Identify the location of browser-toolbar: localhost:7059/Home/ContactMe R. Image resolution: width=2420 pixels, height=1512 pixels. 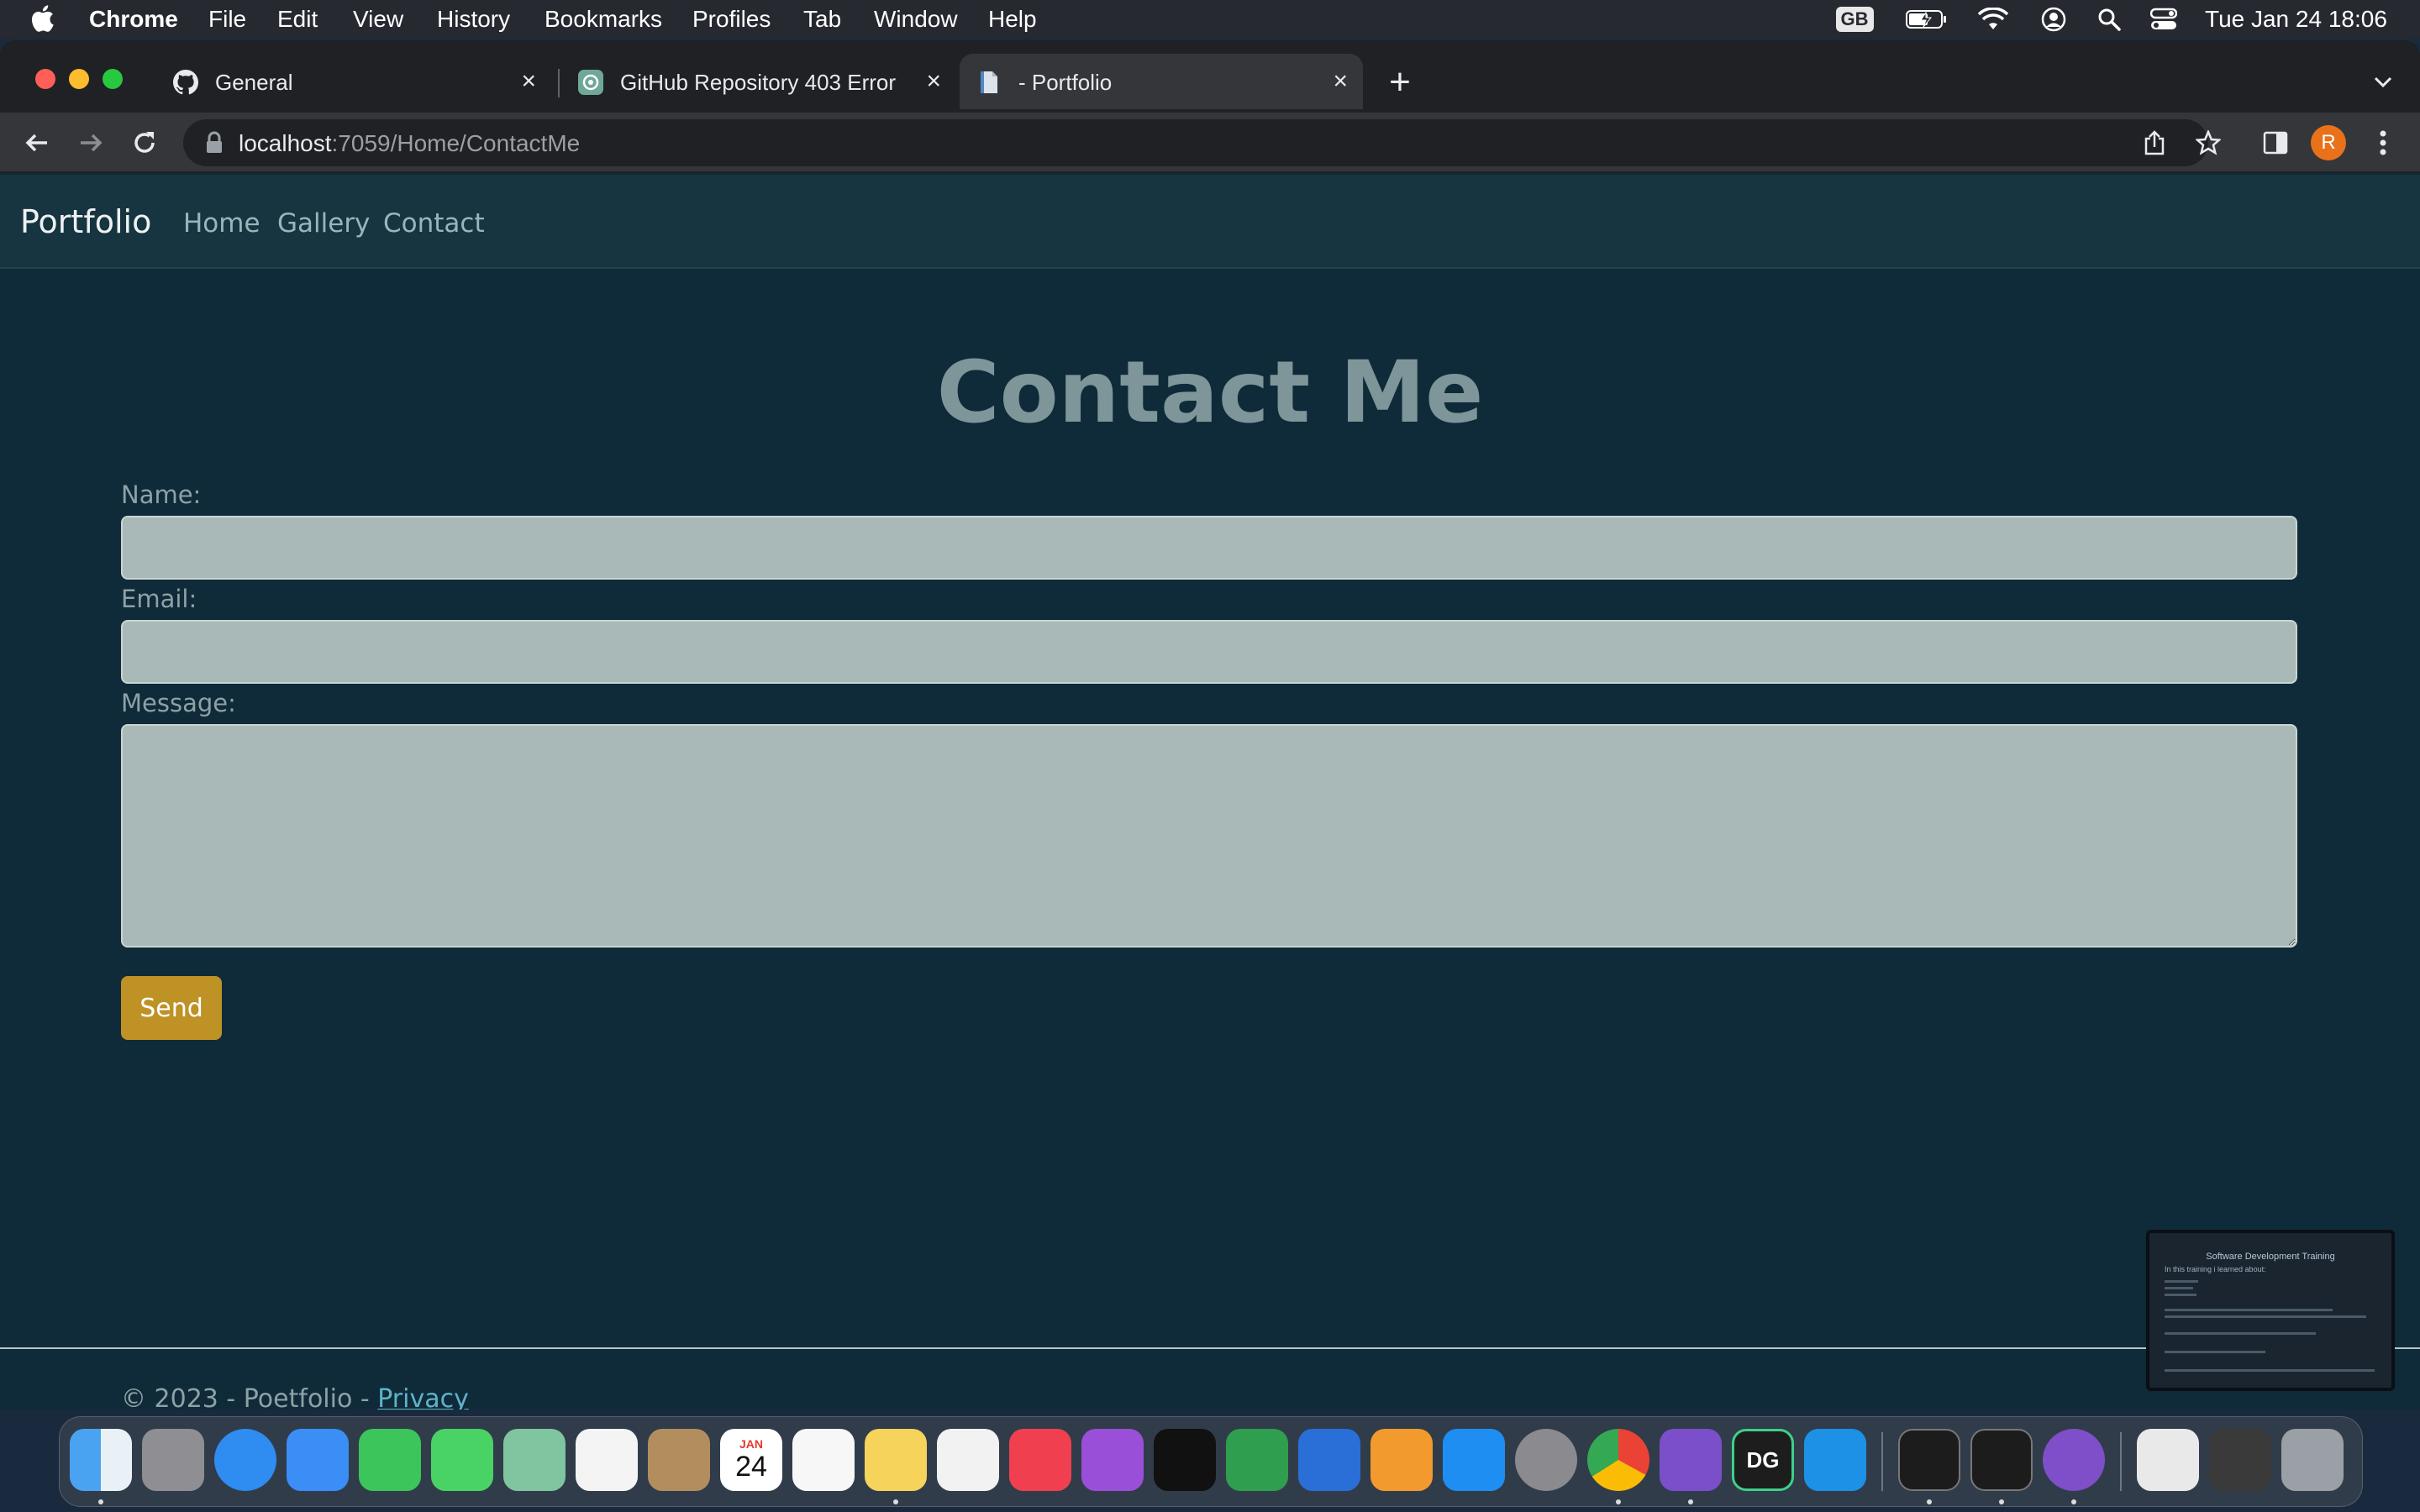
(1210, 143).